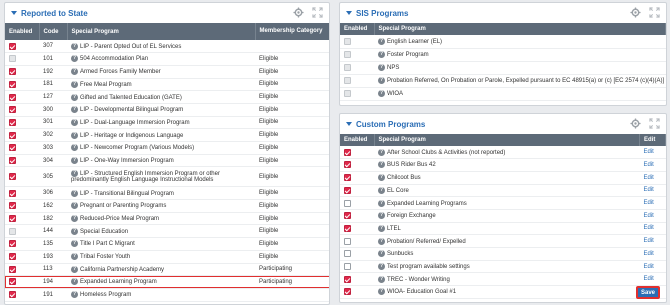 The image size is (670, 305). I want to click on reported-panel-toggle: Reported to State, so click(49, 13).